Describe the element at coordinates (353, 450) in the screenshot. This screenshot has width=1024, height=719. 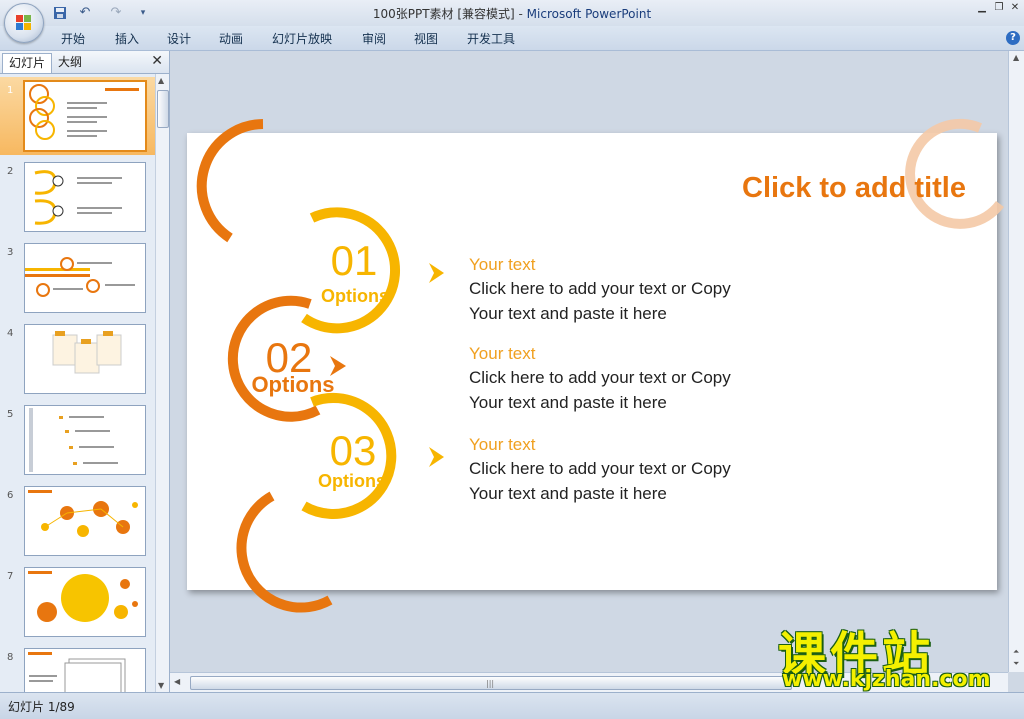
I see `option-number: 03` at that location.